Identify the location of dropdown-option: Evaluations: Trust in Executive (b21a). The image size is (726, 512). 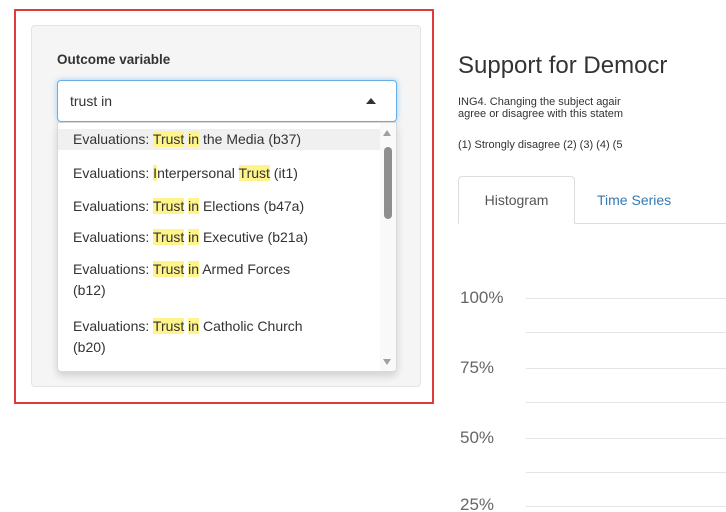
(219, 237).